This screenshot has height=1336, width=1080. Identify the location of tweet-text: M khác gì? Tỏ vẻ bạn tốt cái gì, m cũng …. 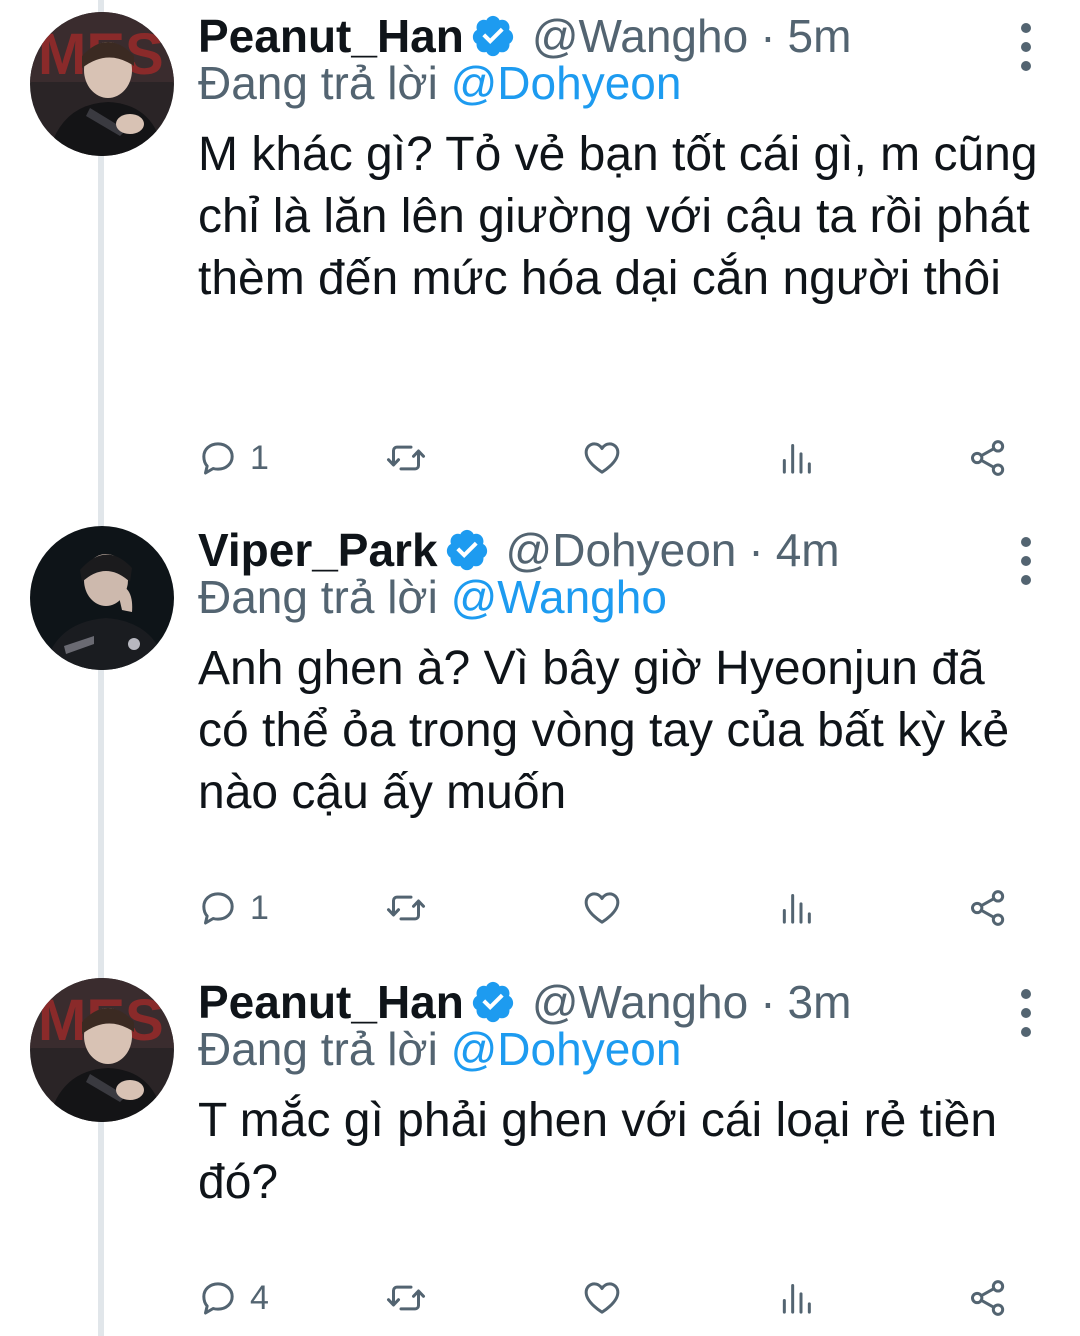
(618, 216).